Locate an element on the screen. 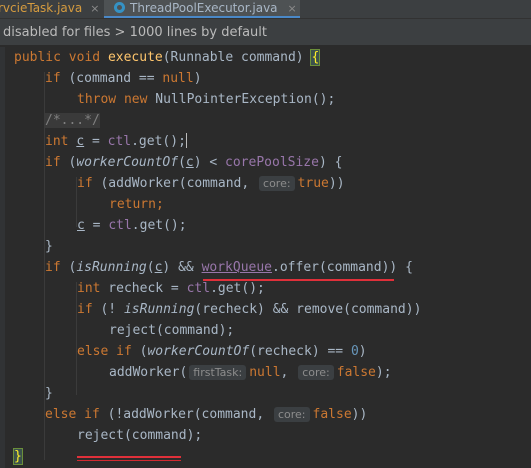  parameter-hint: firstTask: is located at coordinates (218, 372).